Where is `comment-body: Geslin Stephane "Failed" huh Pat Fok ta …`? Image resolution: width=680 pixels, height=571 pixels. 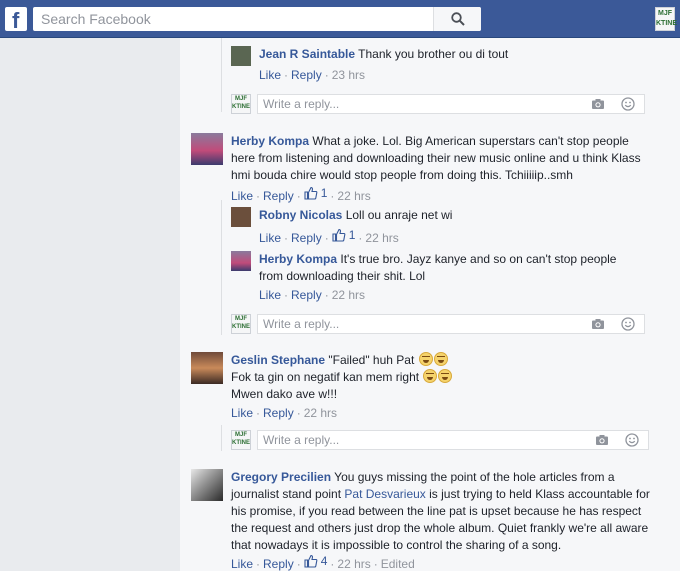
comment-body: Geslin Stephane "Failed" huh Pat Fok ta … is located at coordinates (441, 377).